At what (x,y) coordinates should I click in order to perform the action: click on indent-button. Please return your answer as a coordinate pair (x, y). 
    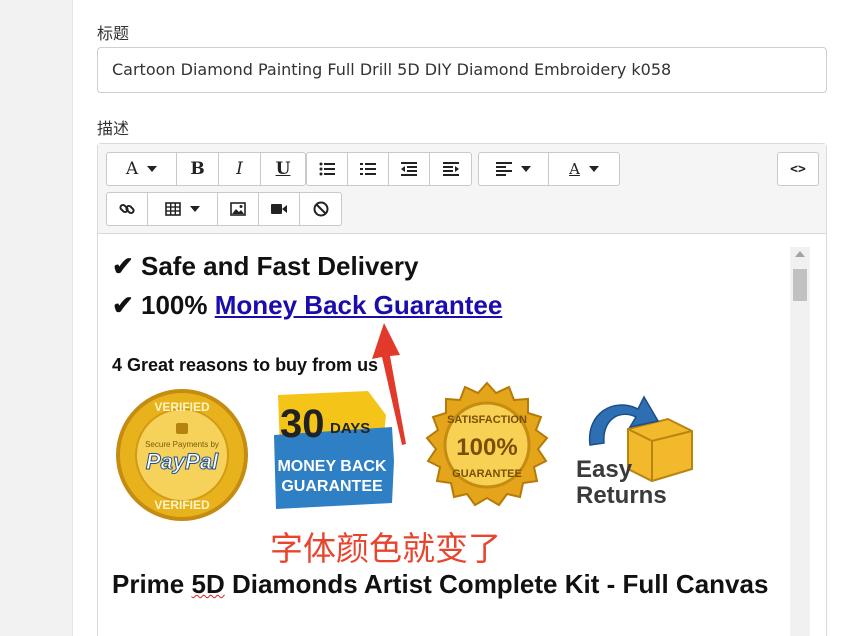
    Looking at the image, I should click on (450, 169).